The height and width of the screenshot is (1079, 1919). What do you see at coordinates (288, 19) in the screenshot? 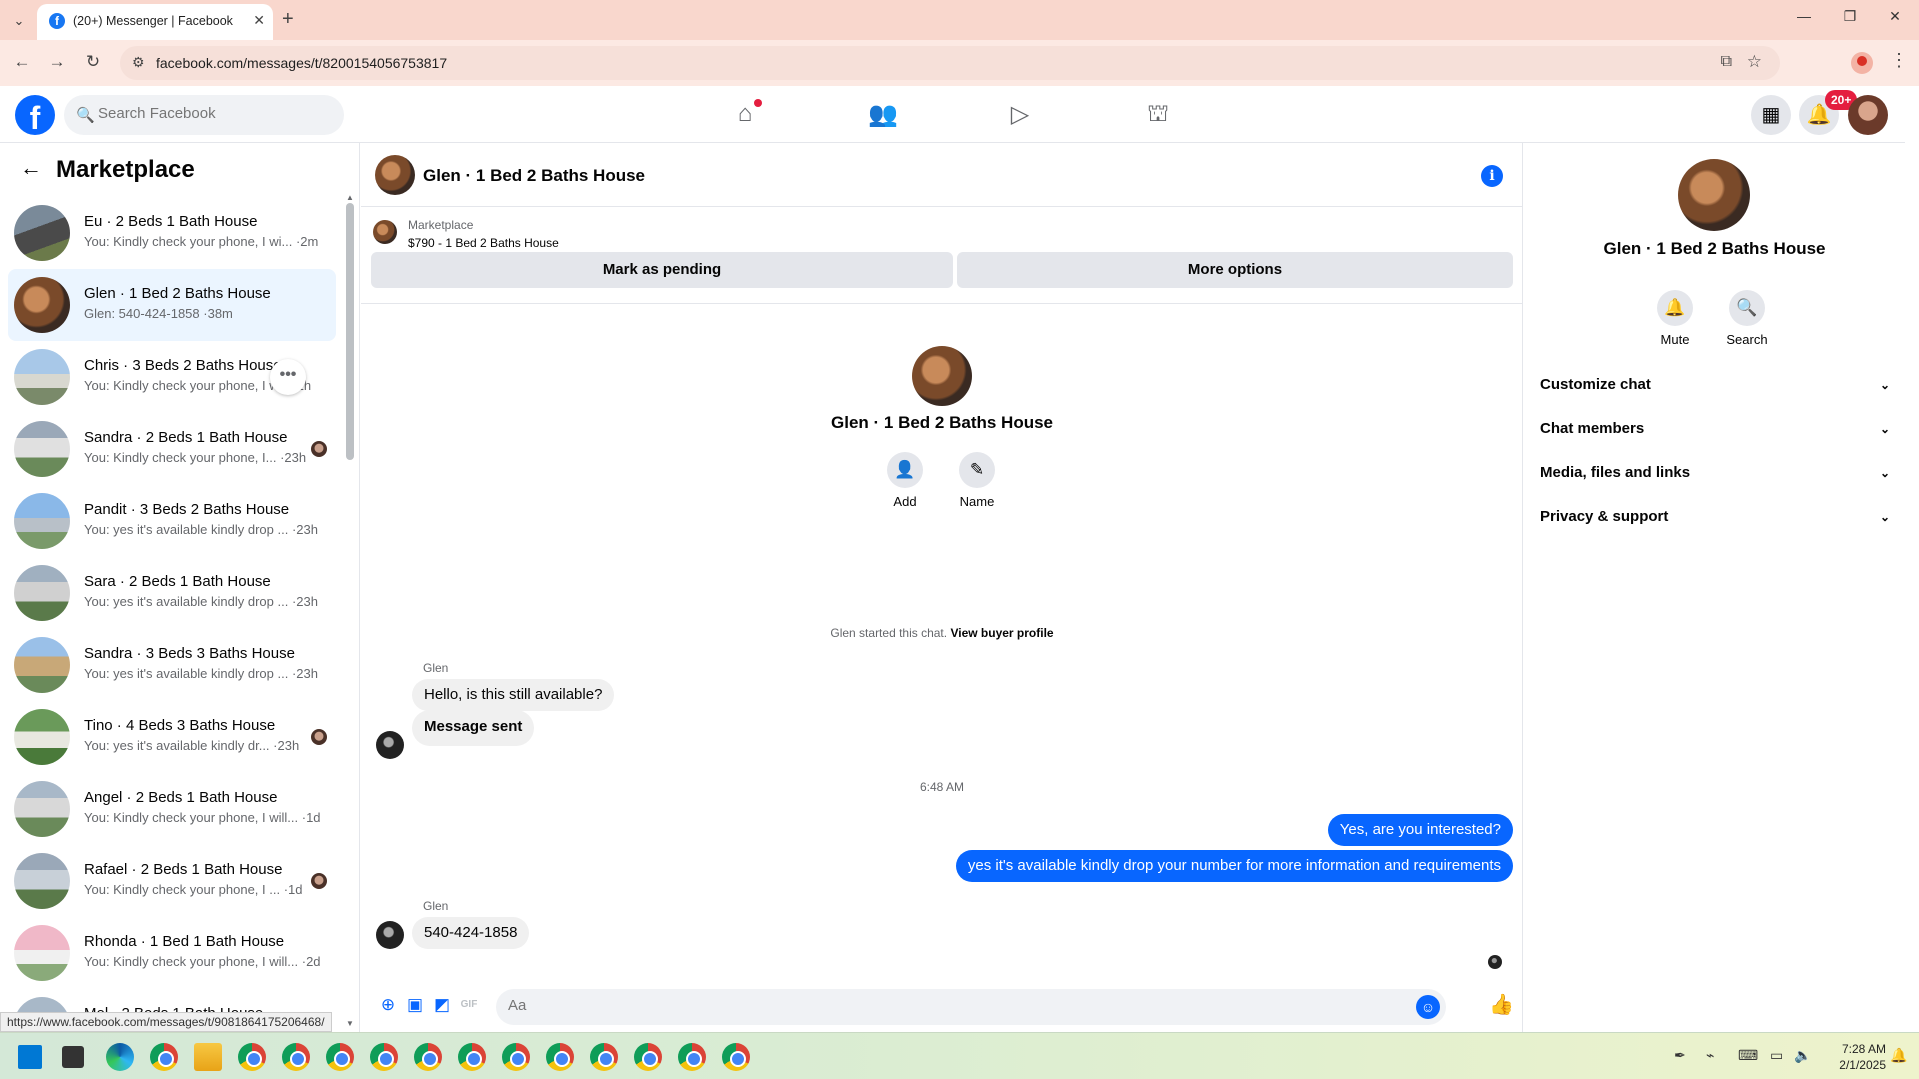
I see `new-tab-icon: +` at bounding box center [288, 19].